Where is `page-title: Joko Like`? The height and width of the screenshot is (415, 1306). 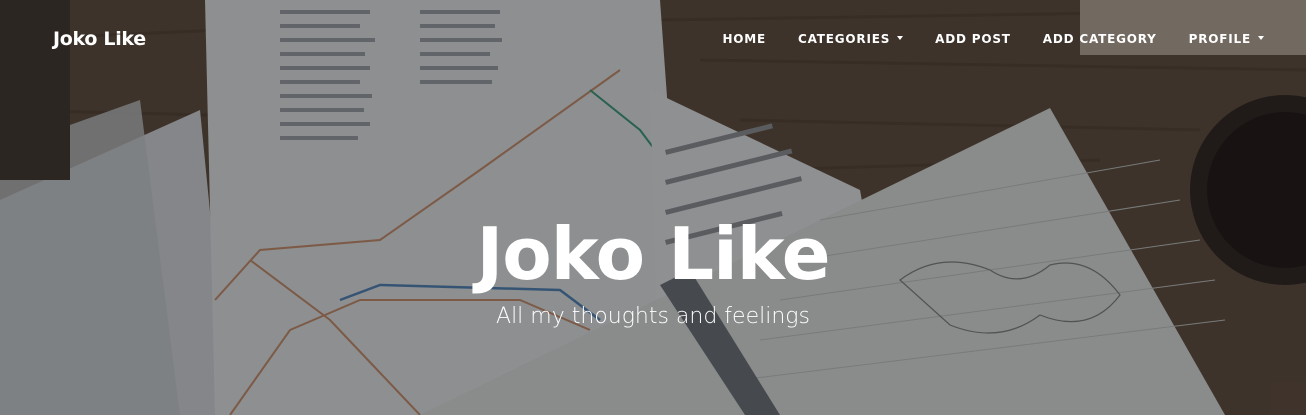 page-title: Joko Like is located at coordinates (653, 254).